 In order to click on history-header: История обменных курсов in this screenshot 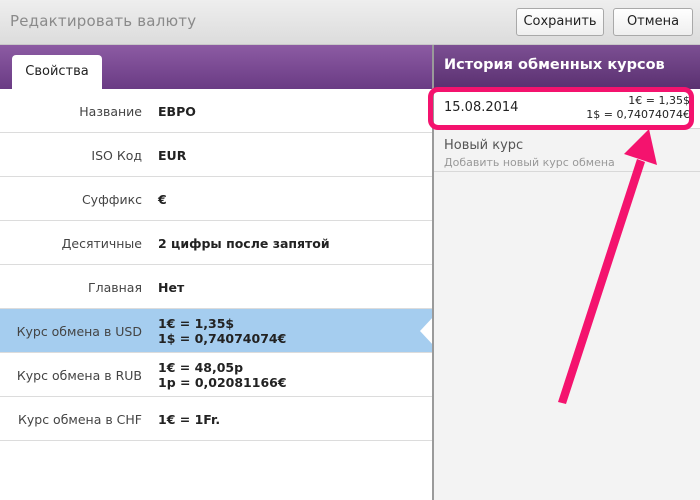, I will do `click(567, 67)`.